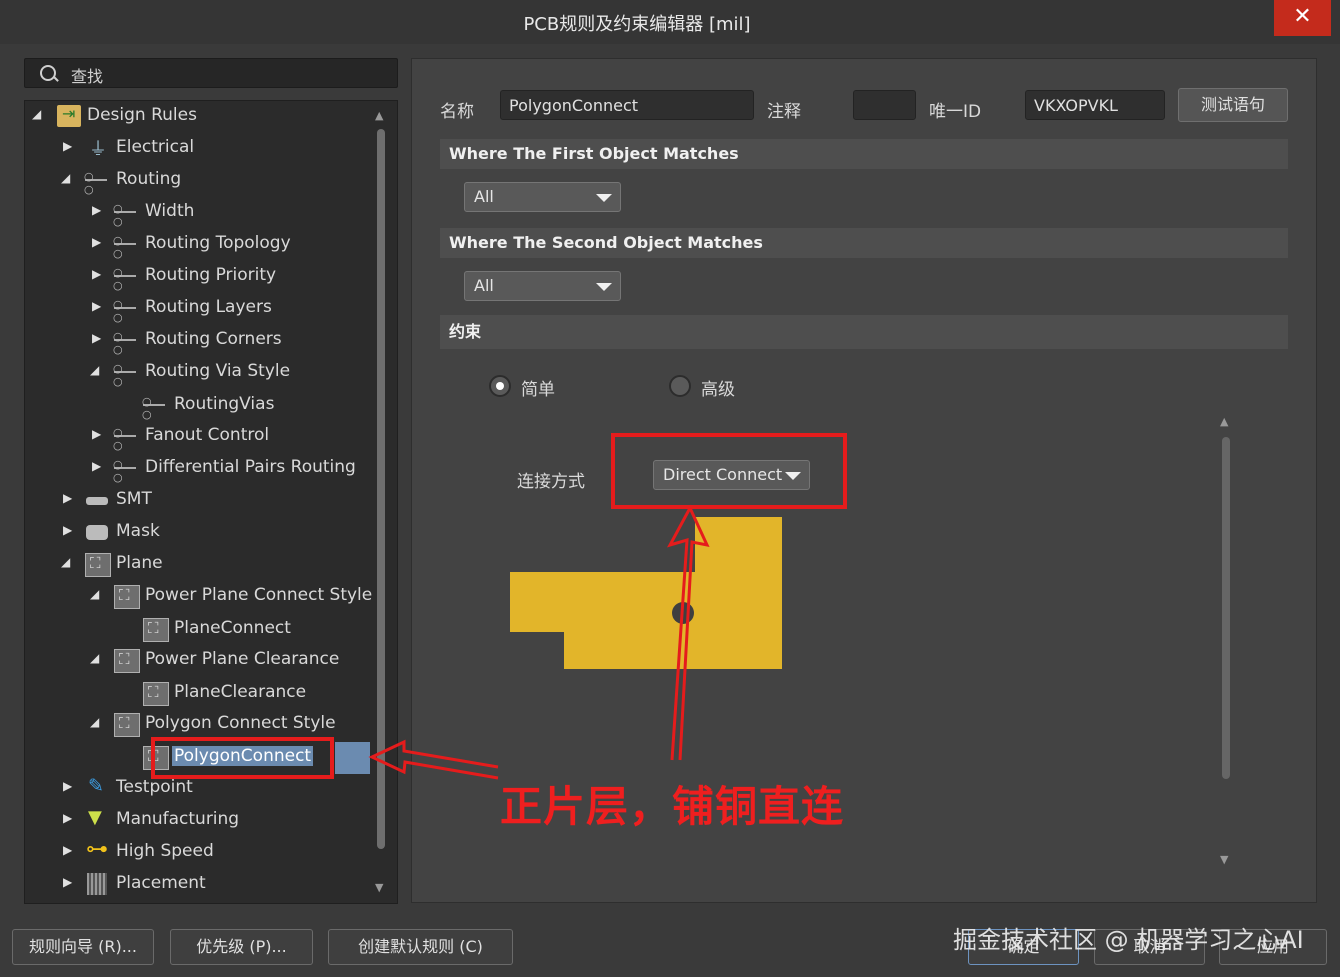 The width and height of the screenshot is (1340, 977). What do you see at coordinates (688, 632) in the screenshot?
I see `arrow-to-connect-icon` at bounding box center [688, 632].